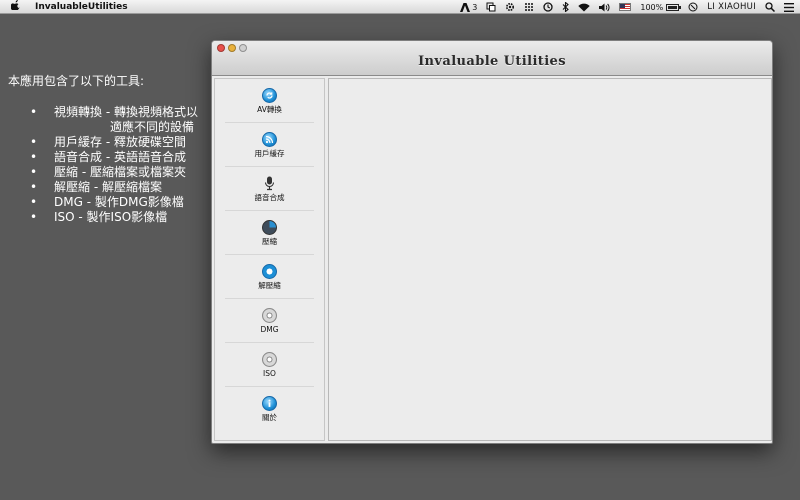  I want to click on info-icon, so click(269, 403).